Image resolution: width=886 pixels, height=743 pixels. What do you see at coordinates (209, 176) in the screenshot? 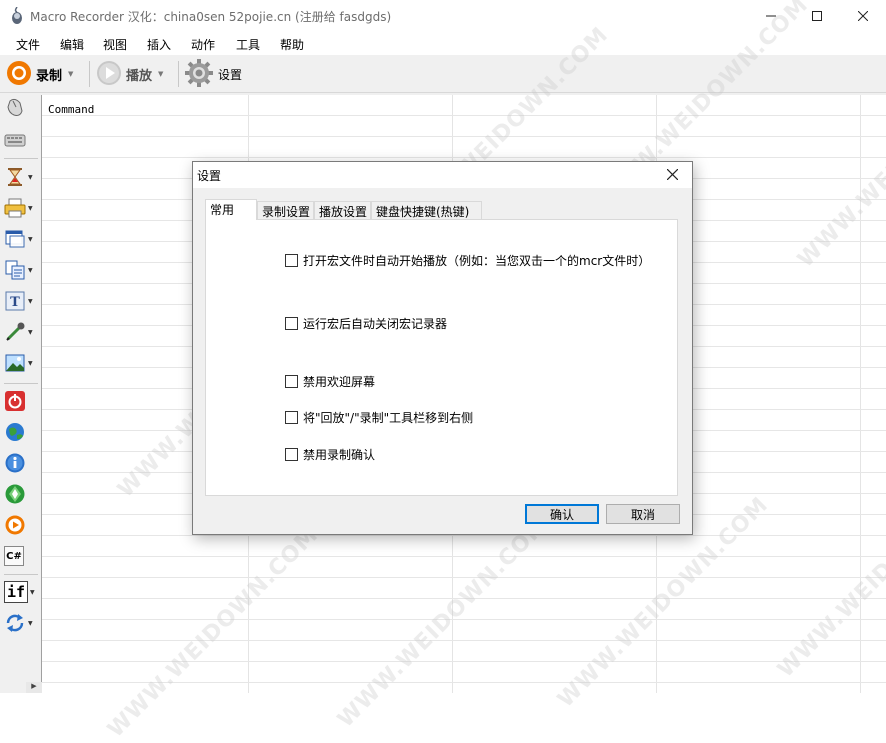
I see `dialog-title: 设置` at bounding box center [209, 176].